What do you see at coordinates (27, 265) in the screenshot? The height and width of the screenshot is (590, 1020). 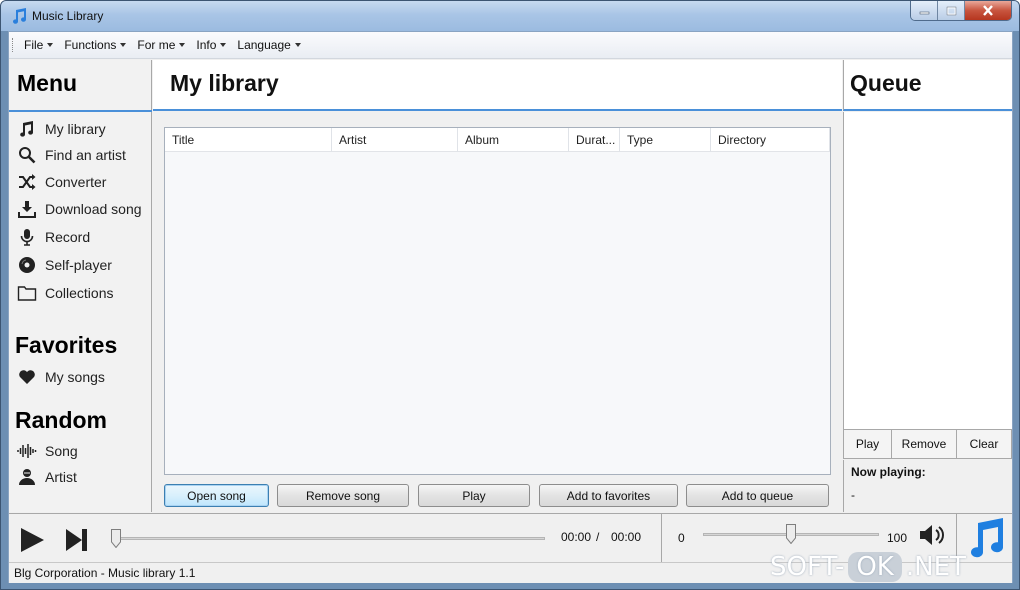 I see `vinyl-disc-icon` at bounding box center [27, 265].